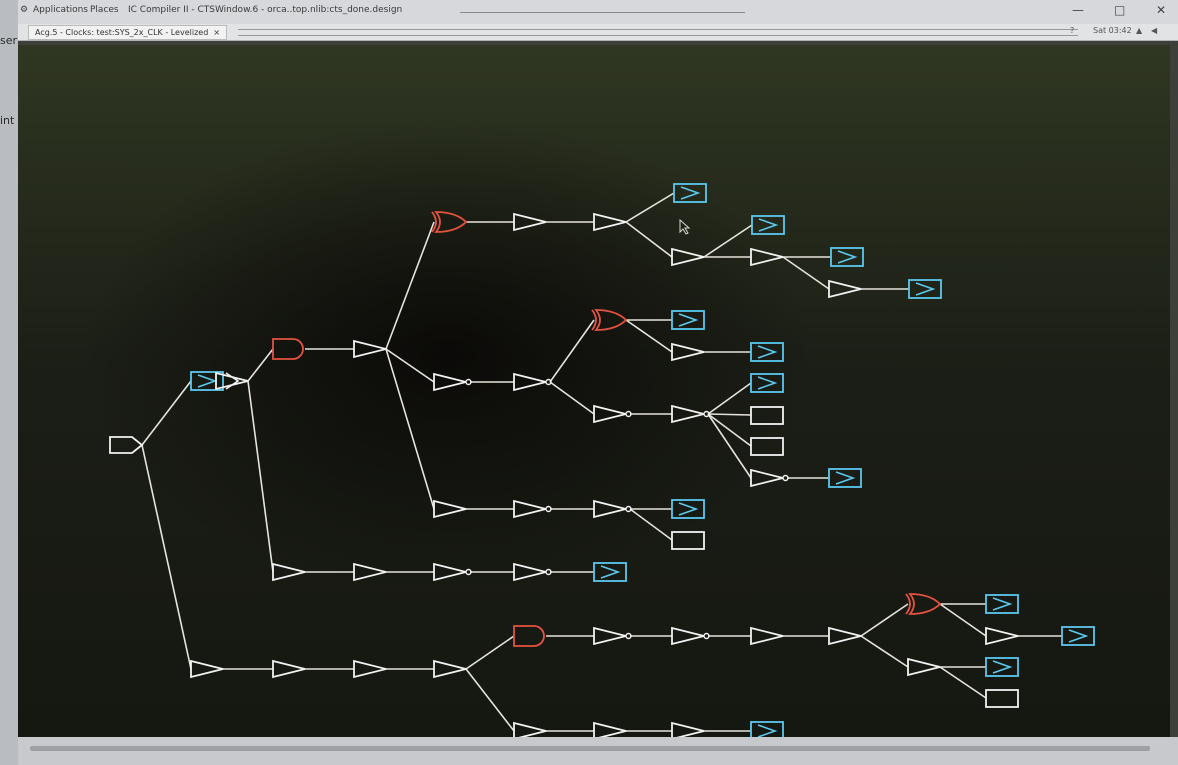  What do you see at coordinates (126, 445) in the screenshot?
I see `clock-port-root` at bounding box center [126, 445].